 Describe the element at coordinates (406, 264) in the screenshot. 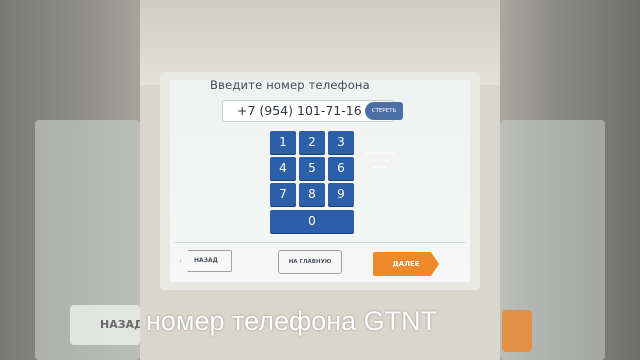

I see `next-button: ДАЛЕЕ` at that location.